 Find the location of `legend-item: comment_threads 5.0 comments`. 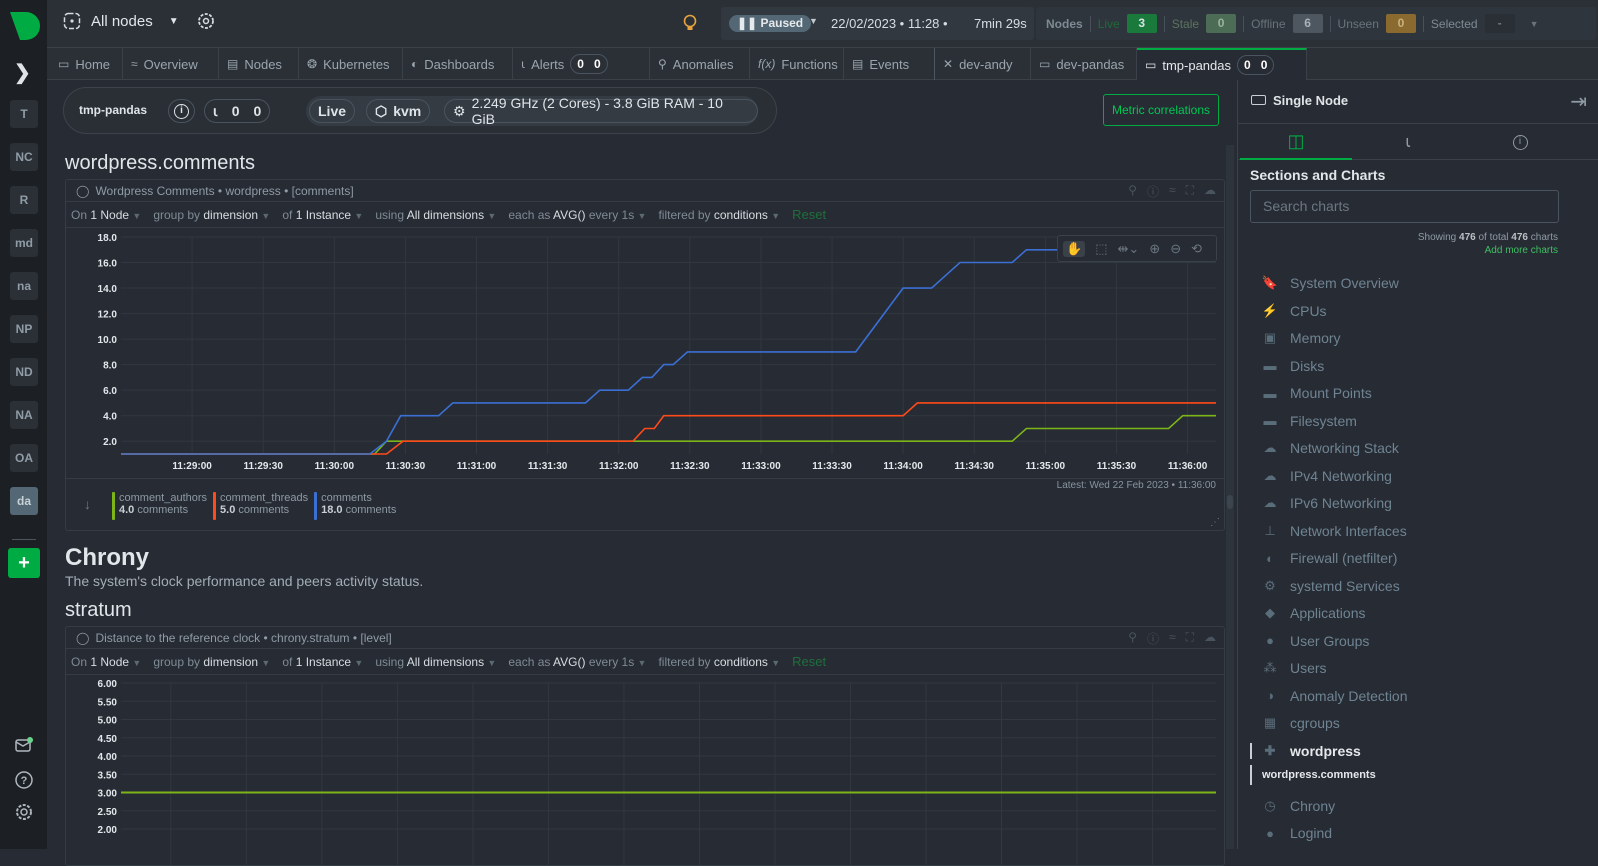

legend-item: comment_threads 5.0 comments is located at coordinates (260, 506).